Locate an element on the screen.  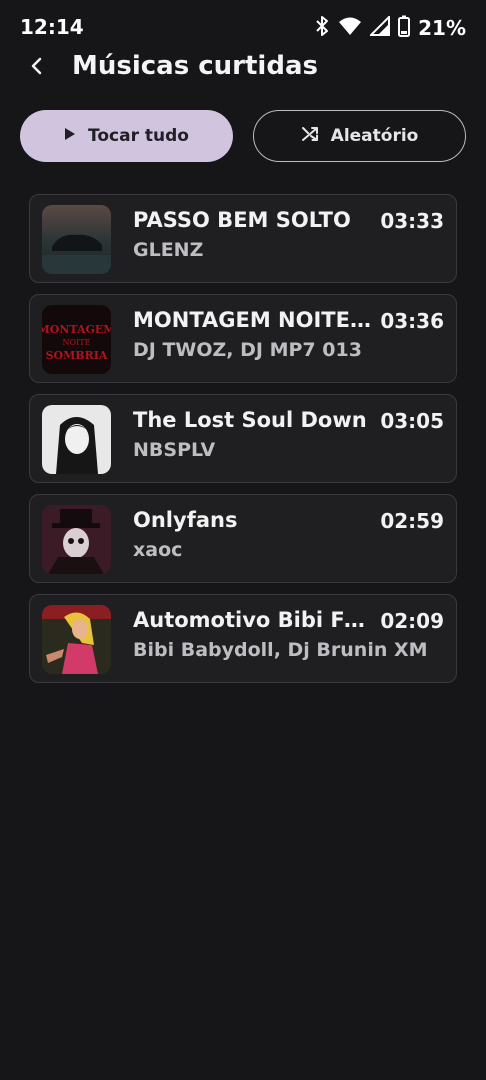
page-title: Músicas curtidas is located at coordinates (195, 66).